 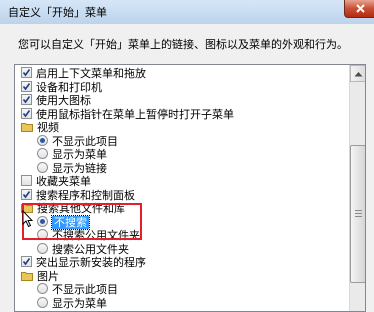 I want to click on option-row: 视频, so click(x=182, y=128).